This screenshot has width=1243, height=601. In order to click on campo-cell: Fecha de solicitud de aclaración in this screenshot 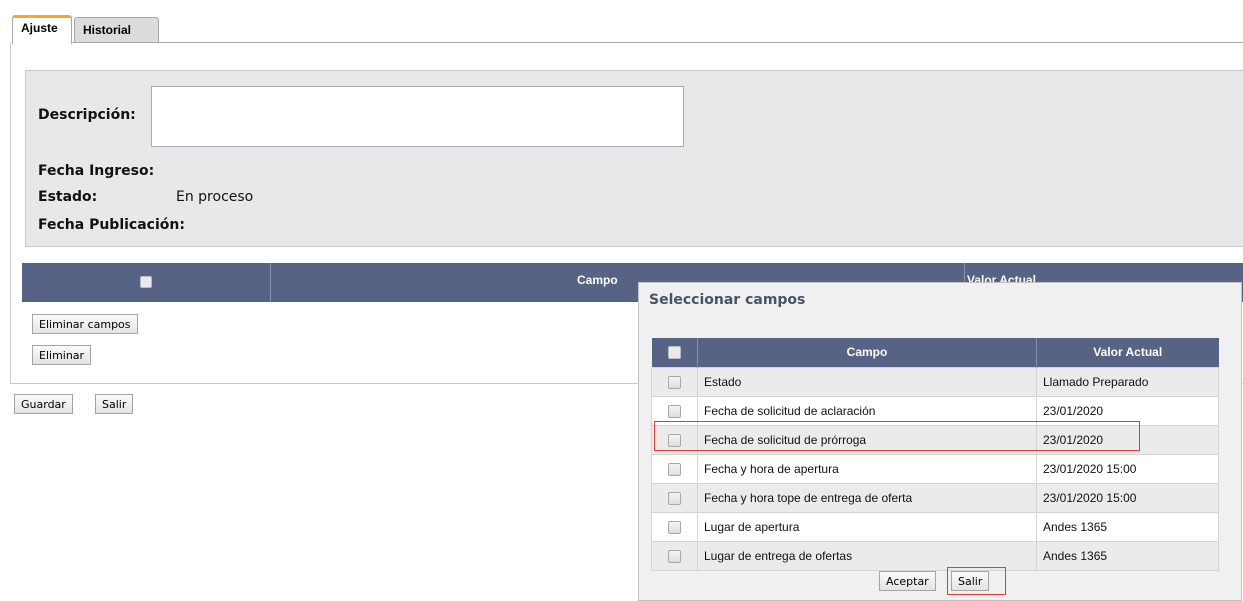, I will do `click(867, 410)`.